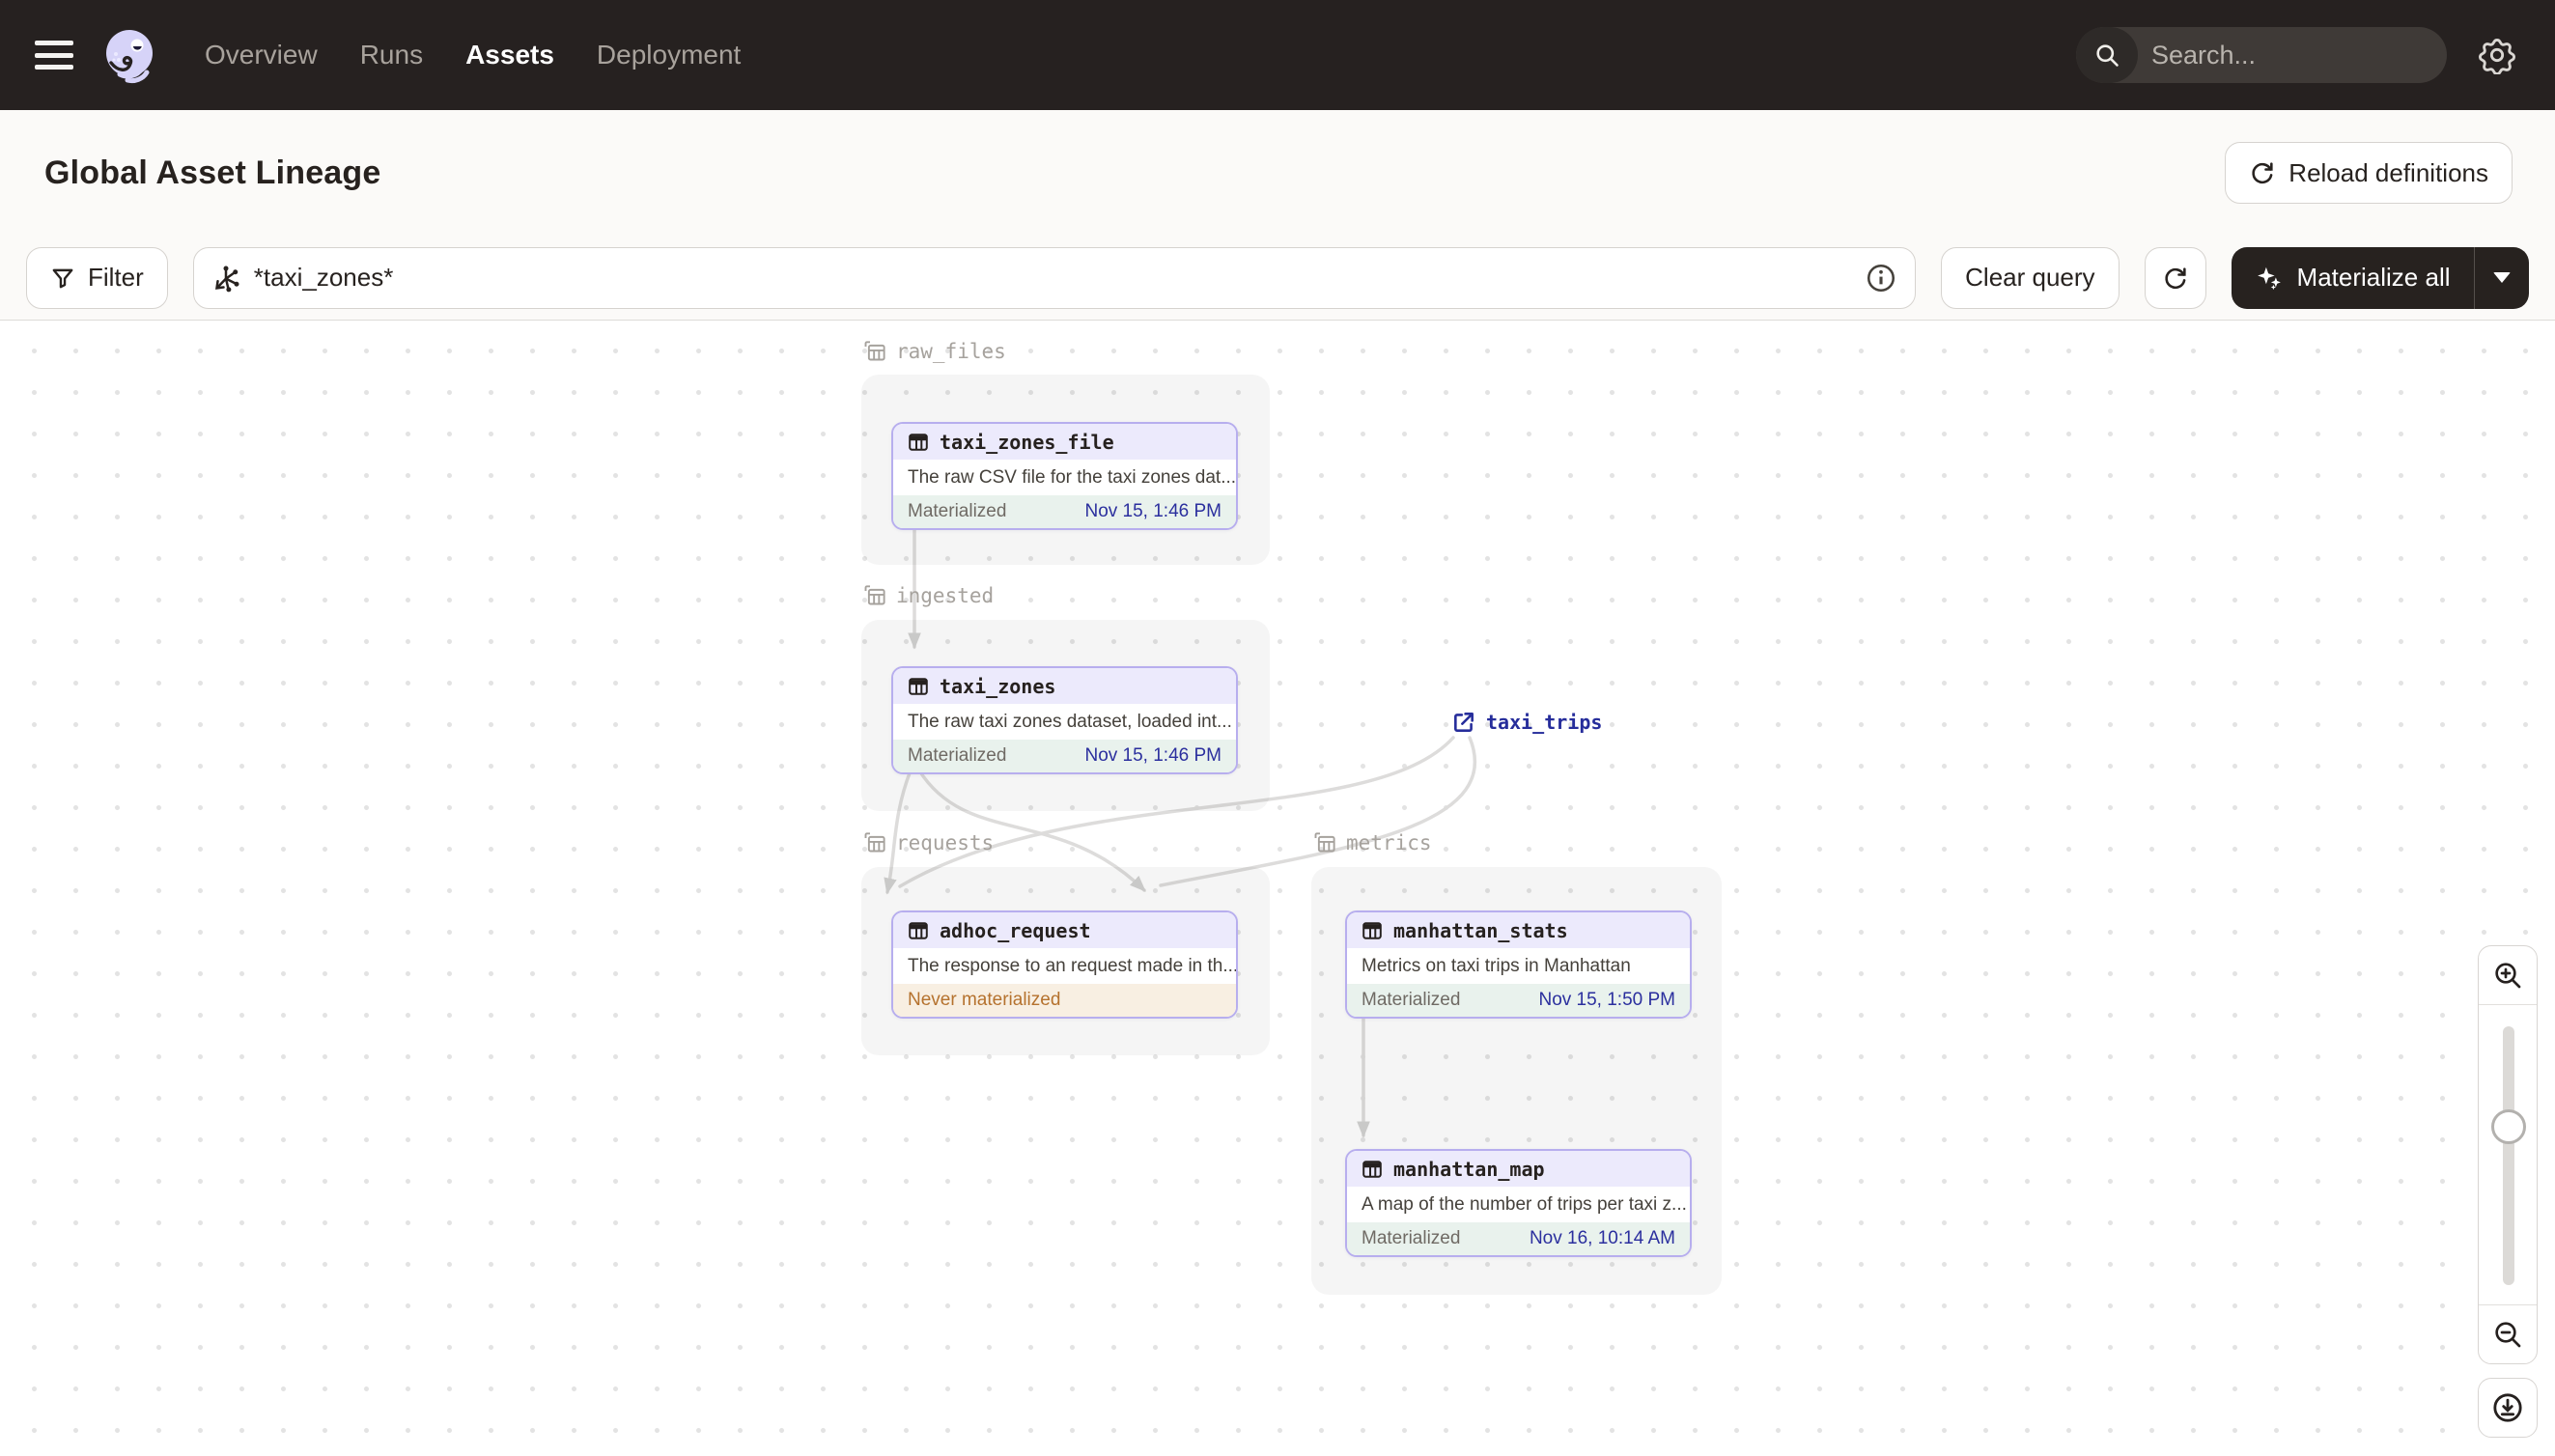 The image size is (2555, 1456). What do you see at coordinates (984, 1000) in the screenshot?
I see `status-label: Never materialized` at bounding box center [984, 1000].